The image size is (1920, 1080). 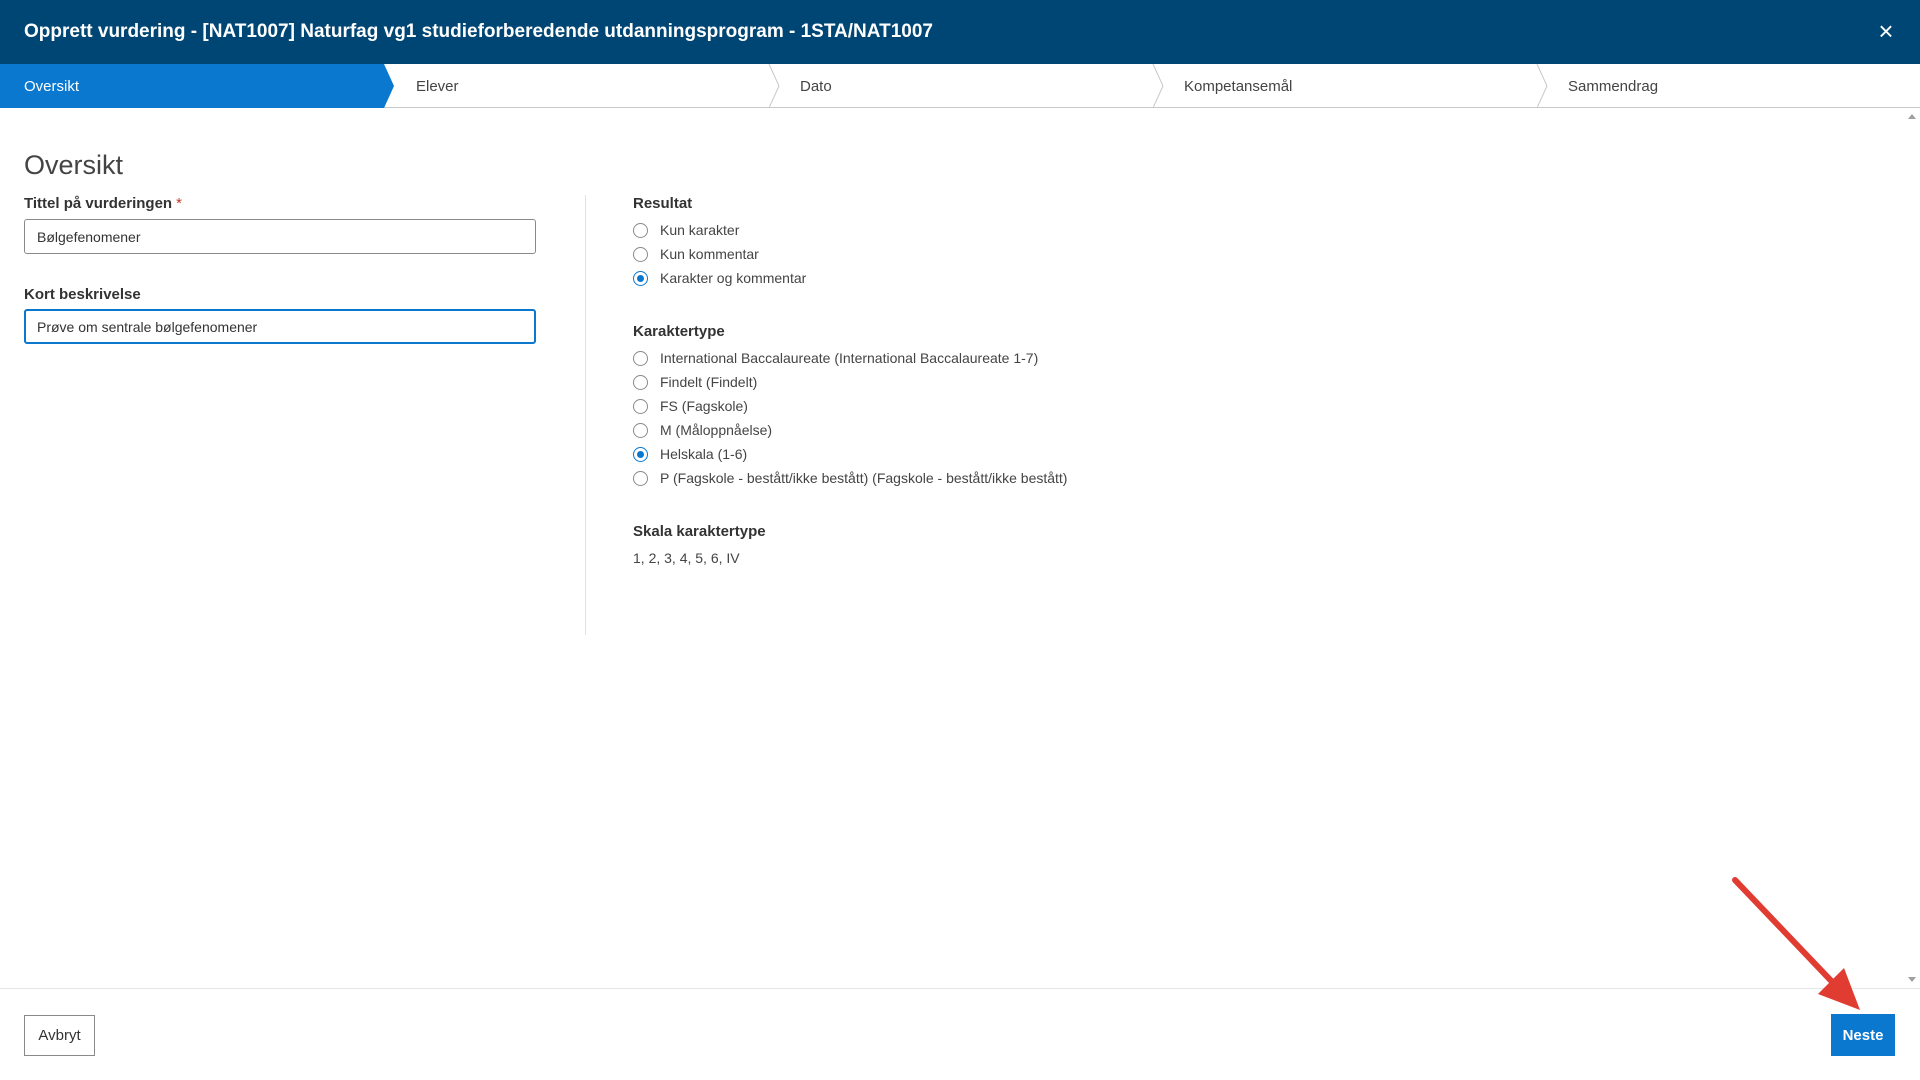 What do you see at coordinates (704, 406) in the screenshot?
I see `radio-label: FS (Fagskole)` at bounding box center [704, 406].